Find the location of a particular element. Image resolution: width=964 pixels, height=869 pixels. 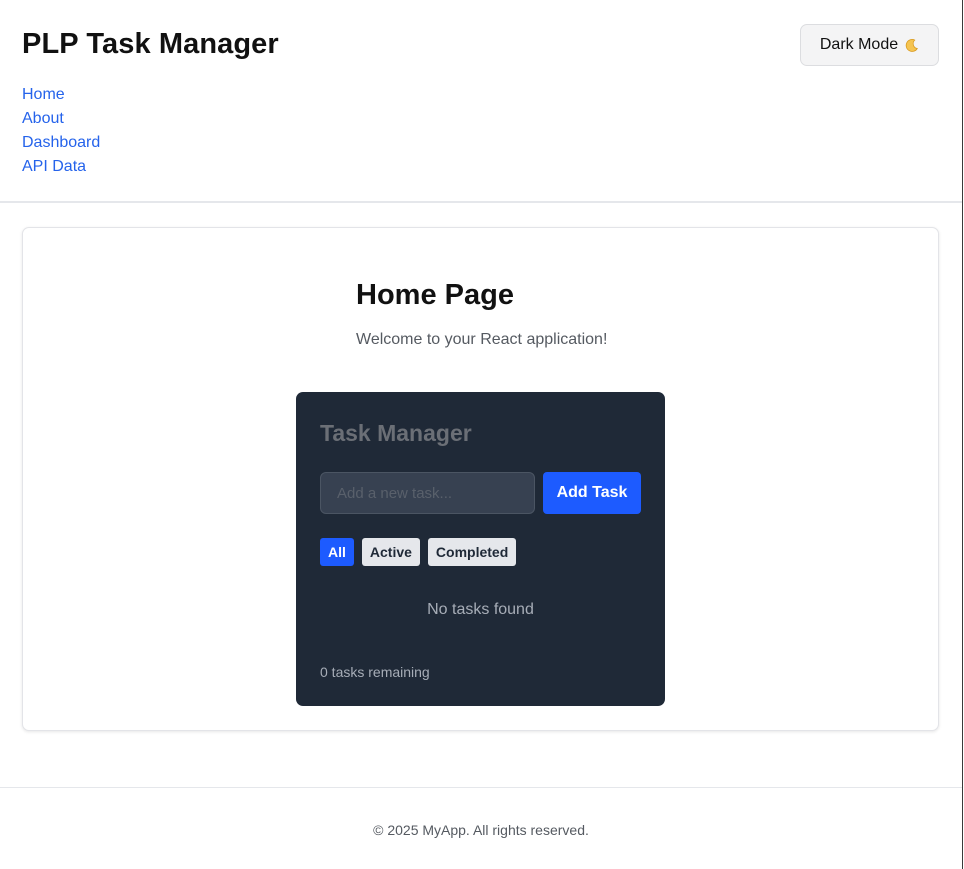

tasks-remaining-count: 0 tasks remaining is located at coordinates (375, 672).